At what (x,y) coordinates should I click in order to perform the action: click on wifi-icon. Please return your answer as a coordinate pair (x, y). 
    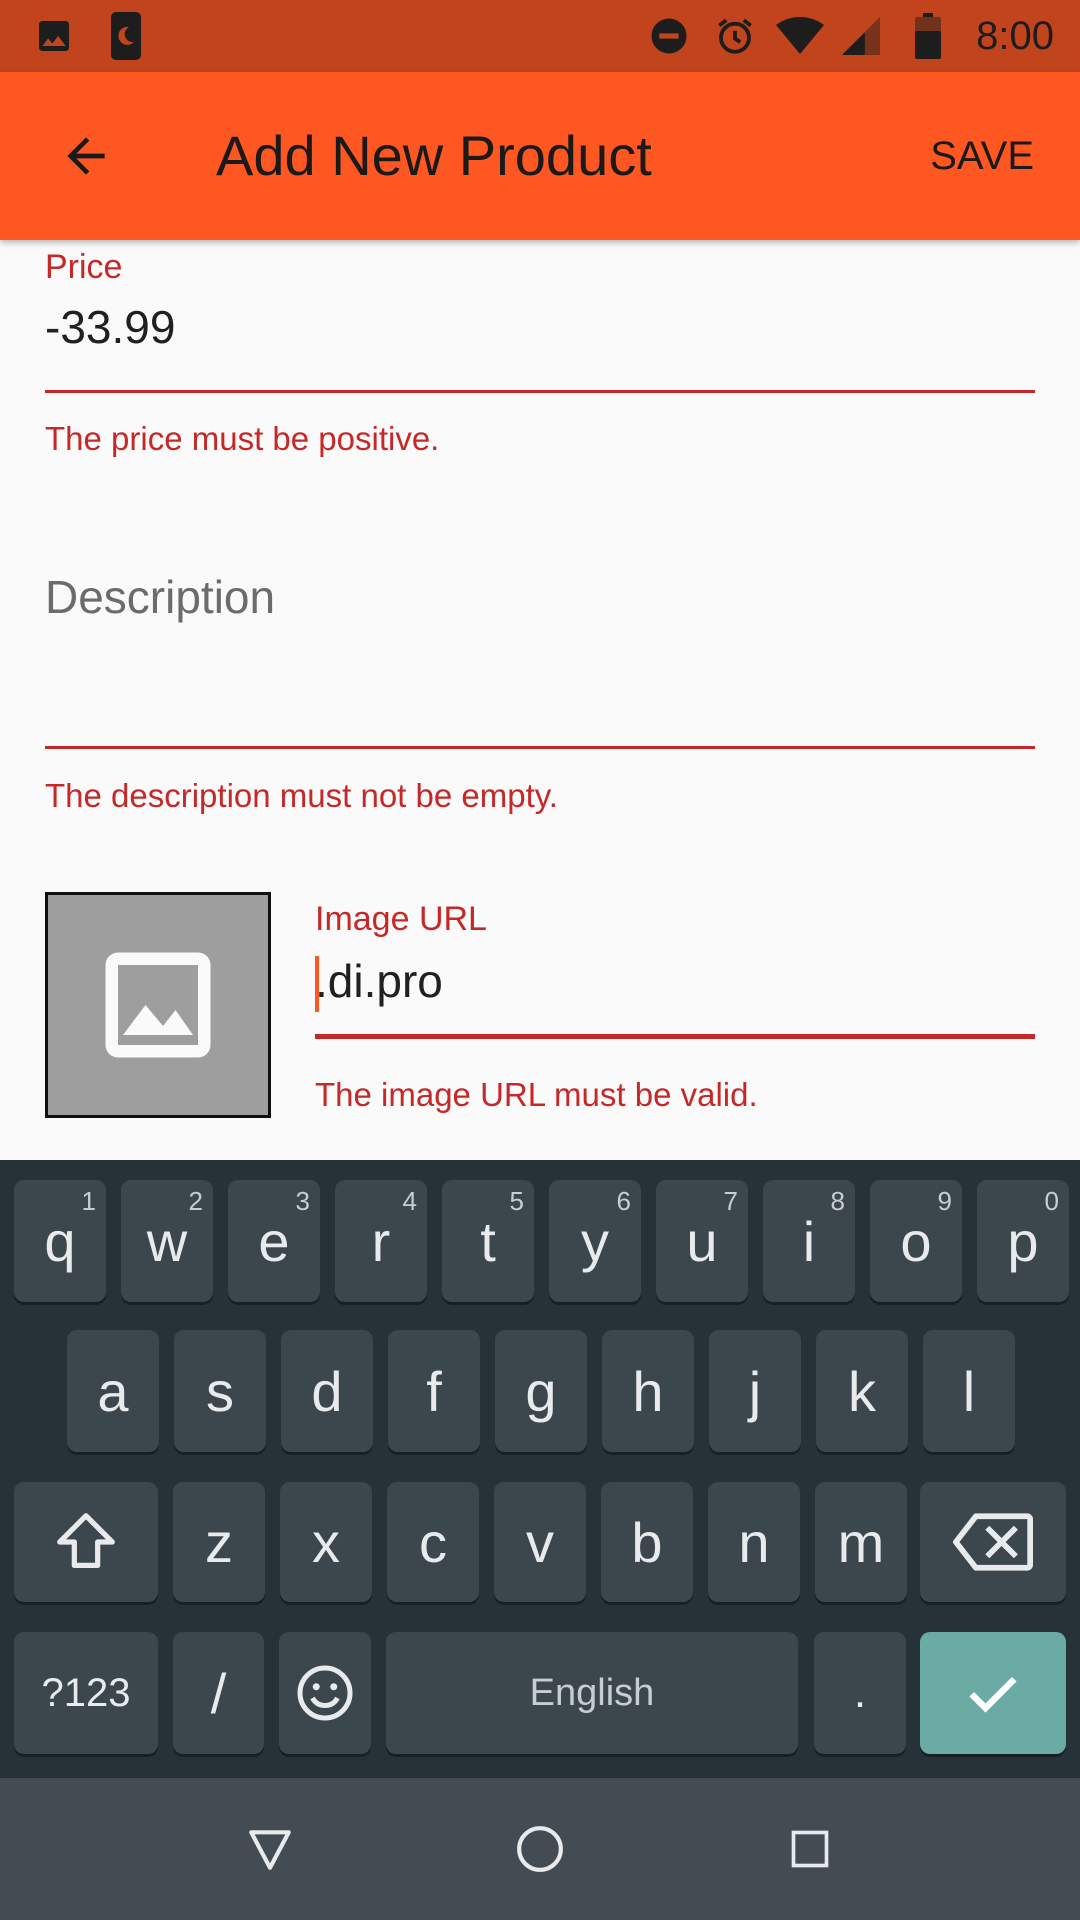
    Looking at the image, I should click on (800, 36).